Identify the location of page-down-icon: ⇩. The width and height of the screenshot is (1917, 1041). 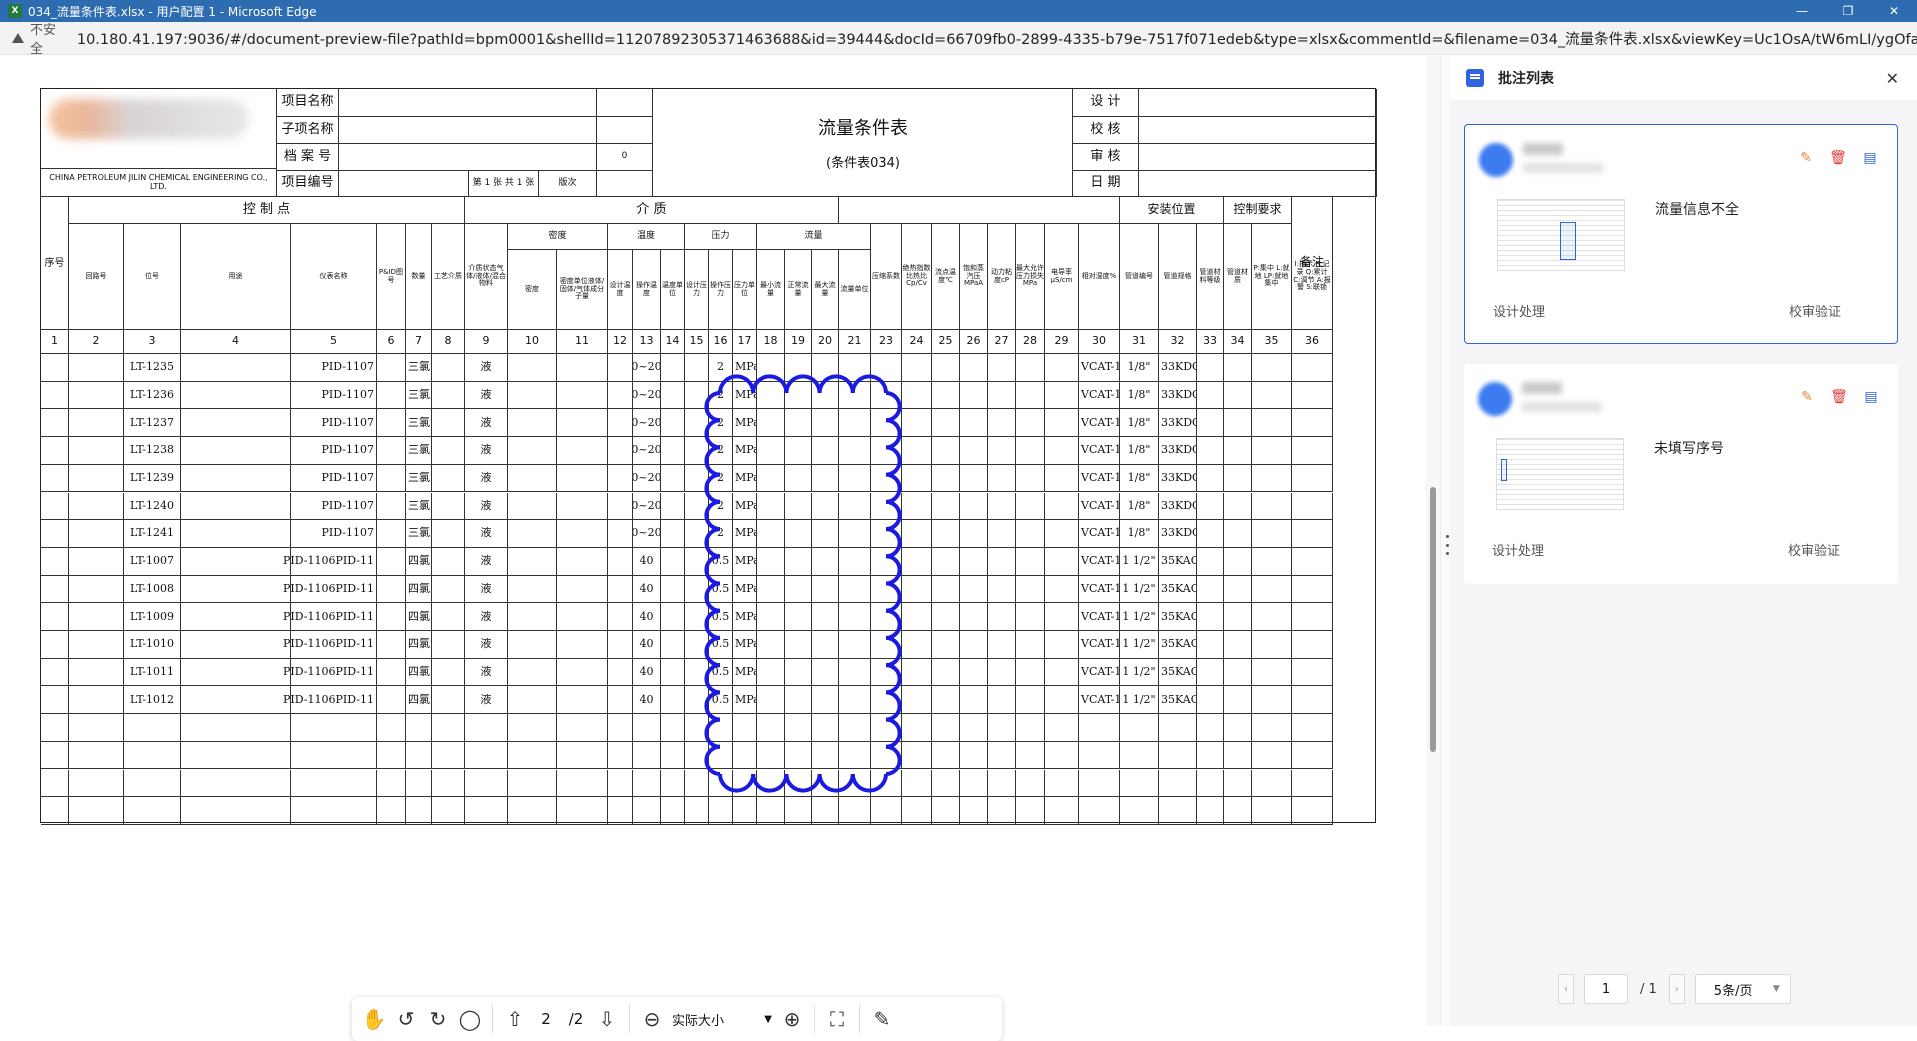
(607, 1019).